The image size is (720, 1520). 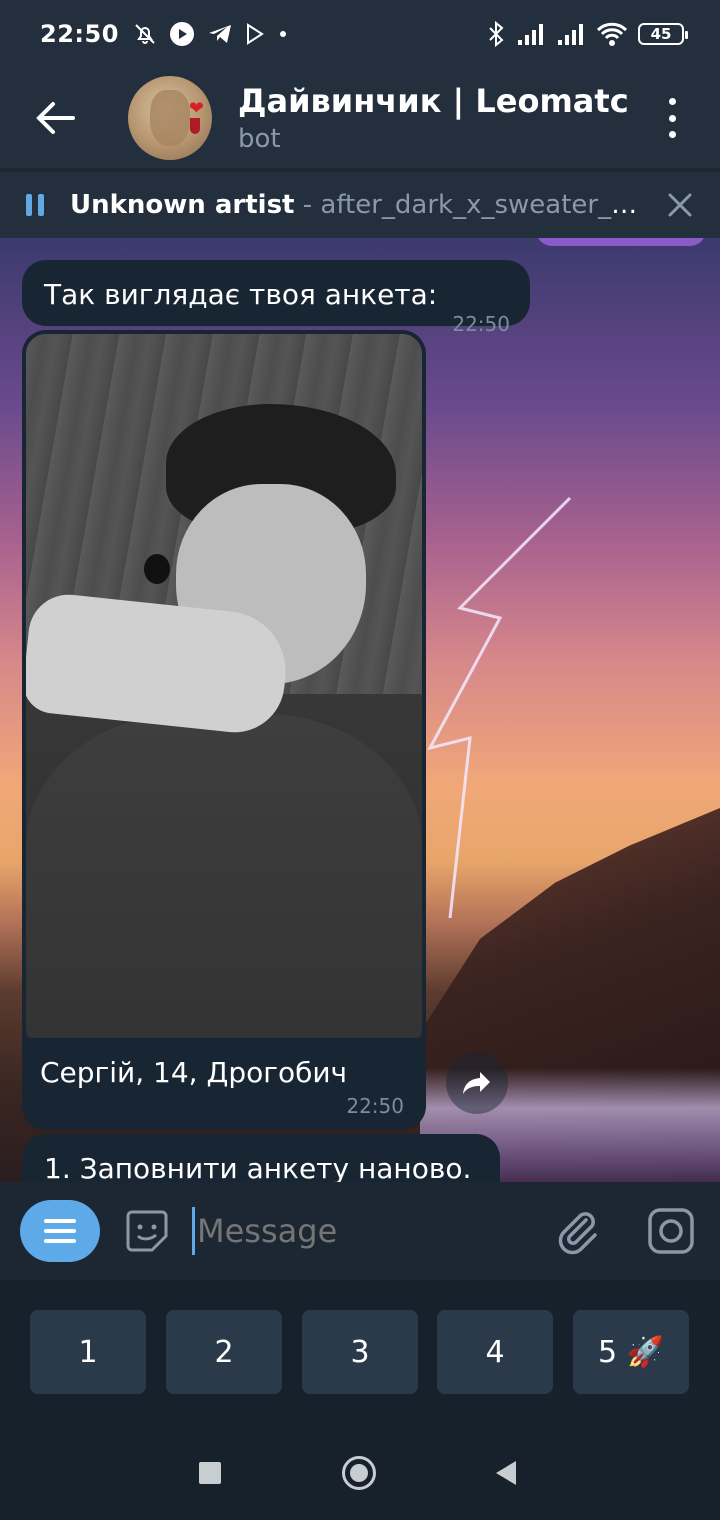 What do you see at coordinates (433, 101) in the screenshot?
I see `chat-title: Дайвинчик | Leomatchbot` at bounding box center [433, 101].